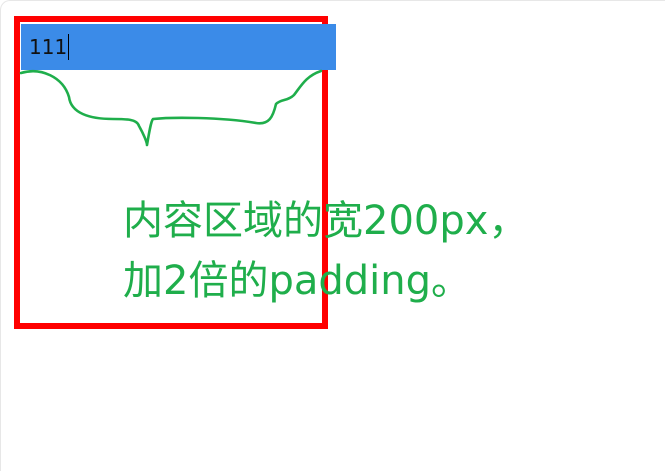  I want to click on text-caret, so click(69, 47).